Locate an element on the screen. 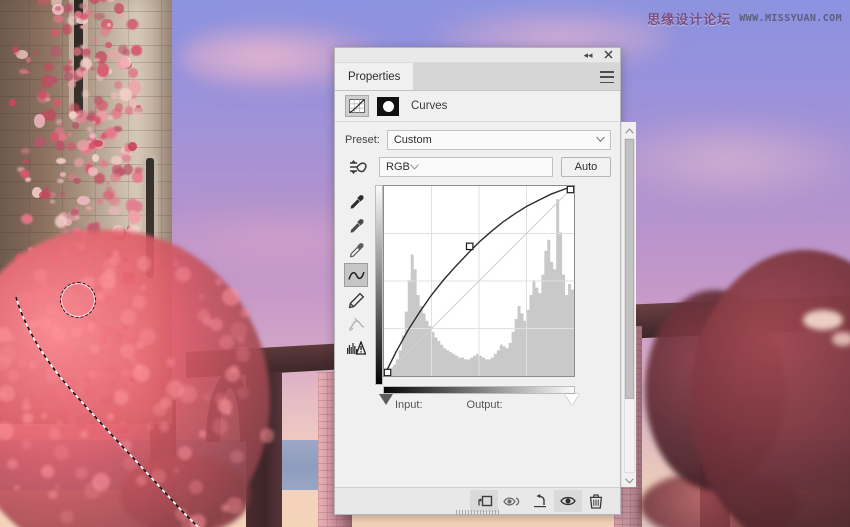  panel-resize-grip is located at coordinates (477, 512).